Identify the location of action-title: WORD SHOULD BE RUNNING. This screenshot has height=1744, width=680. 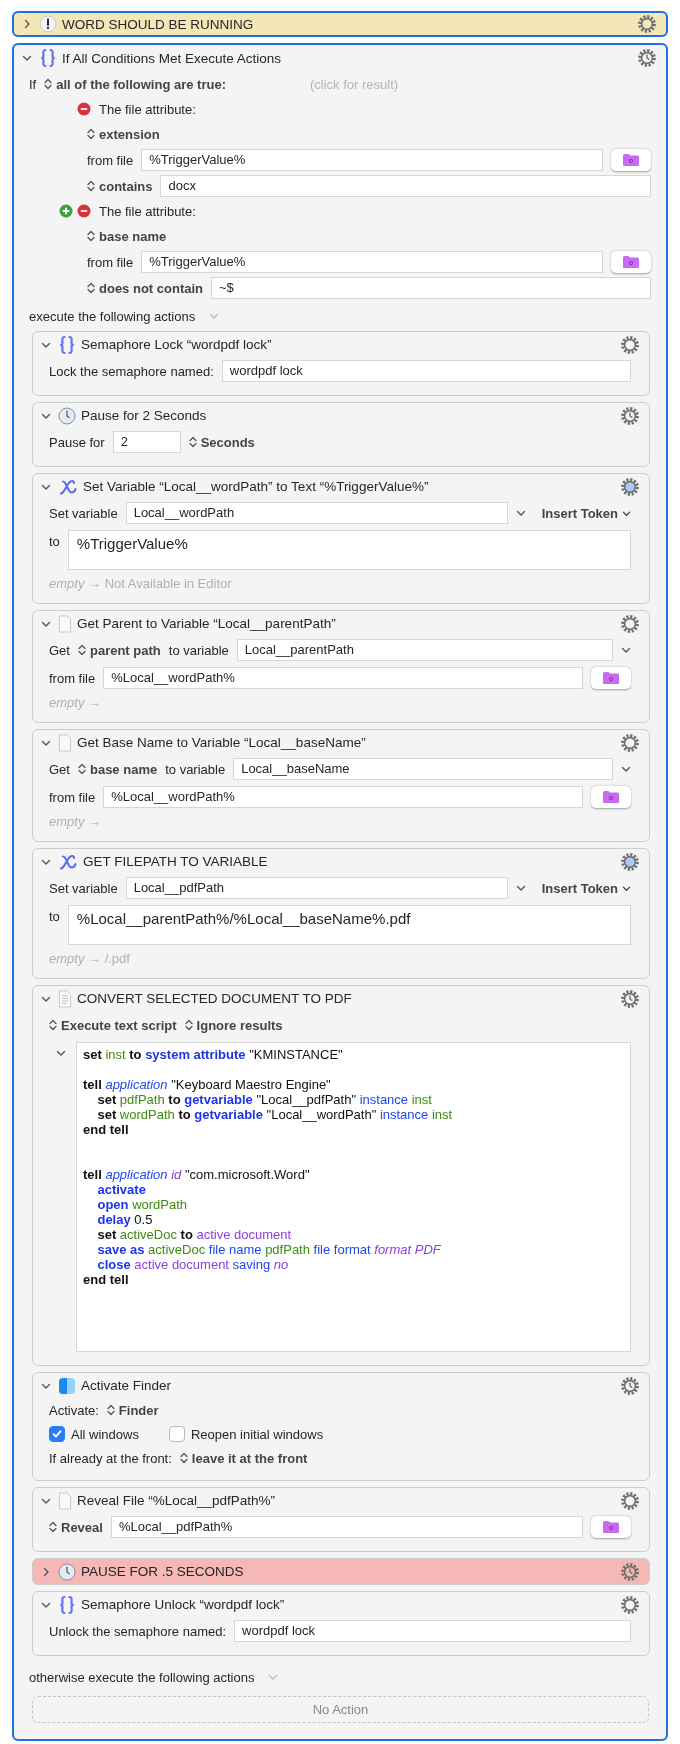
(158, 24).